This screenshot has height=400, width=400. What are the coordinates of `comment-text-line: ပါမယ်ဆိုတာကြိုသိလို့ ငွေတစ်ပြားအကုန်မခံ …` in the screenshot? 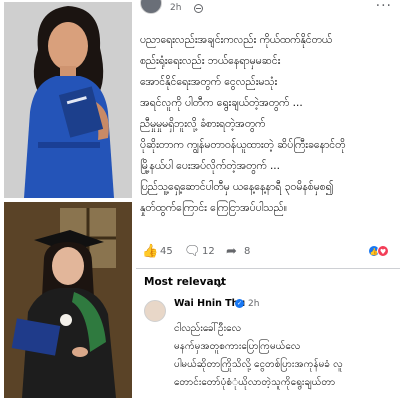 It's located at (258, 364).